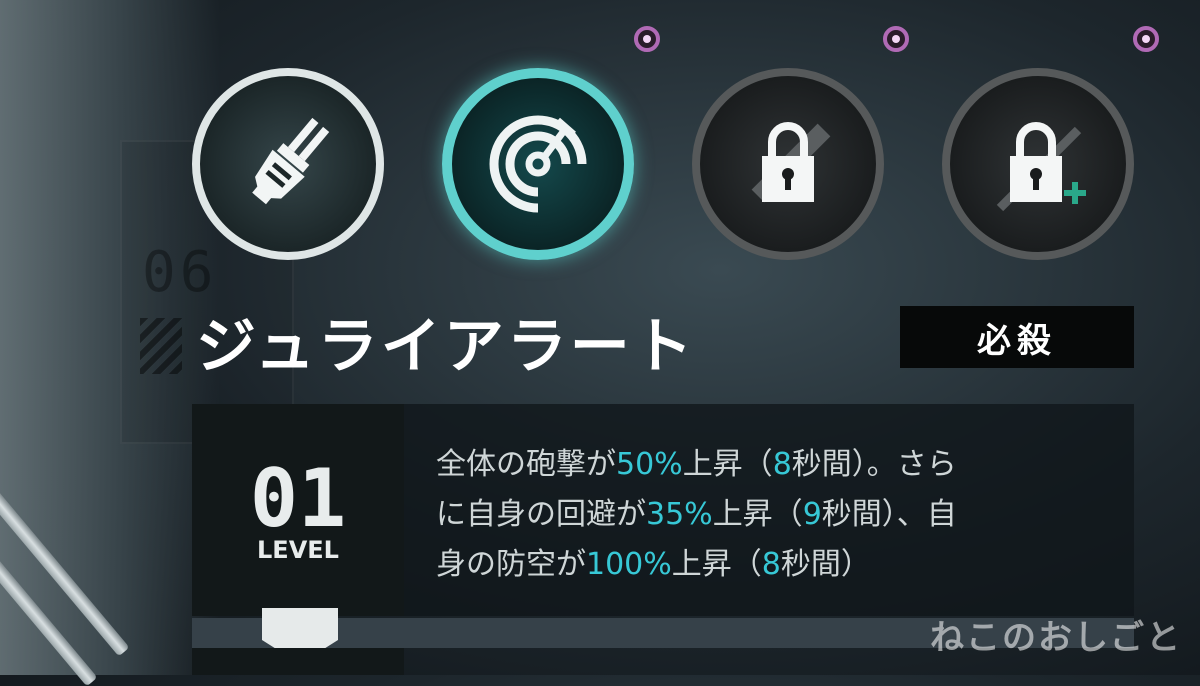 The width and height of the screenshot is (1200, 686). Describe the element at coordinates (541, 514) in the screenshot. I see `desc-text: に自身の回避が` at that location.